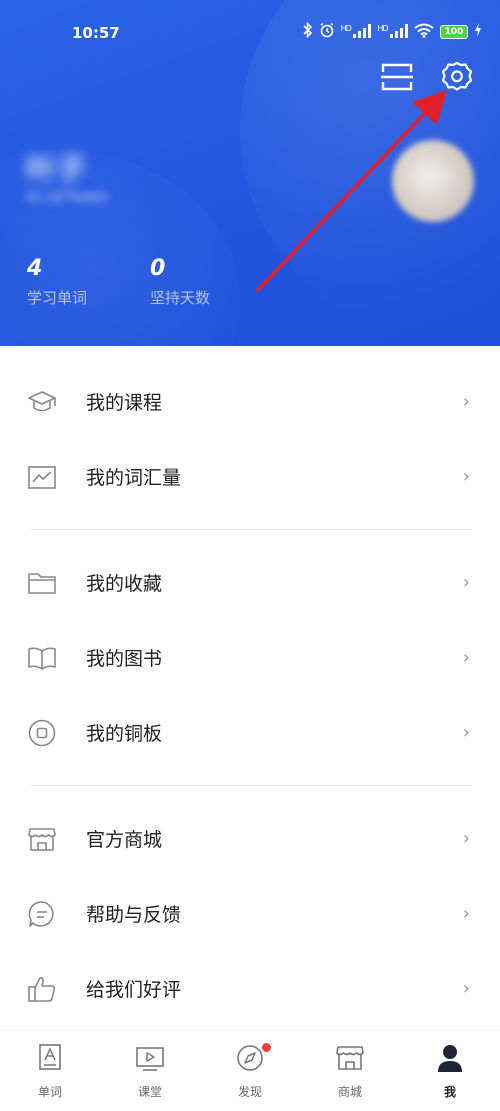  What do you see at coordinates (149, 1092) in the screenshot?
I see `tab-label: 课堂` at bounding box center [149, 1092].